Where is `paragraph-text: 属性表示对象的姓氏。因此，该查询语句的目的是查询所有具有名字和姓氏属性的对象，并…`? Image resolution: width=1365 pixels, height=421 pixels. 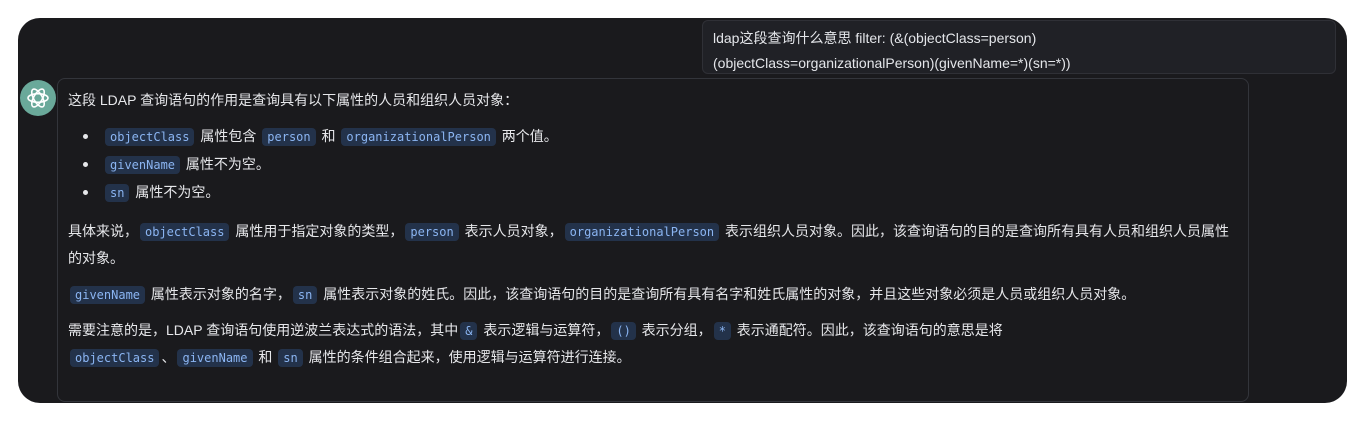
paragraph-text: 属性表示对象的姓氏。因此，该查询语句的目的是查询所有具有名字和姓氏属性的对象，并… is located at coordinates (727, 294).